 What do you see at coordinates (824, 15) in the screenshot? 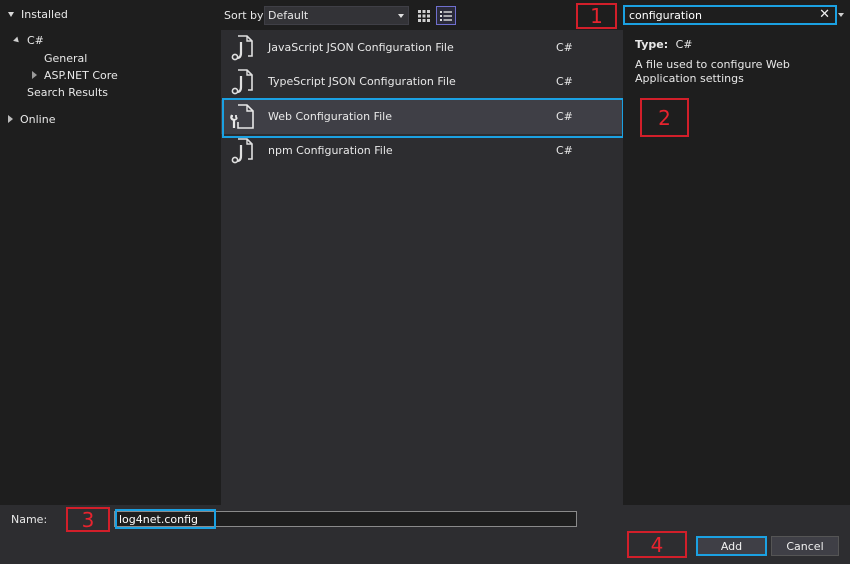
I see `close-icon: ✕` at bounding box center [824, 15].